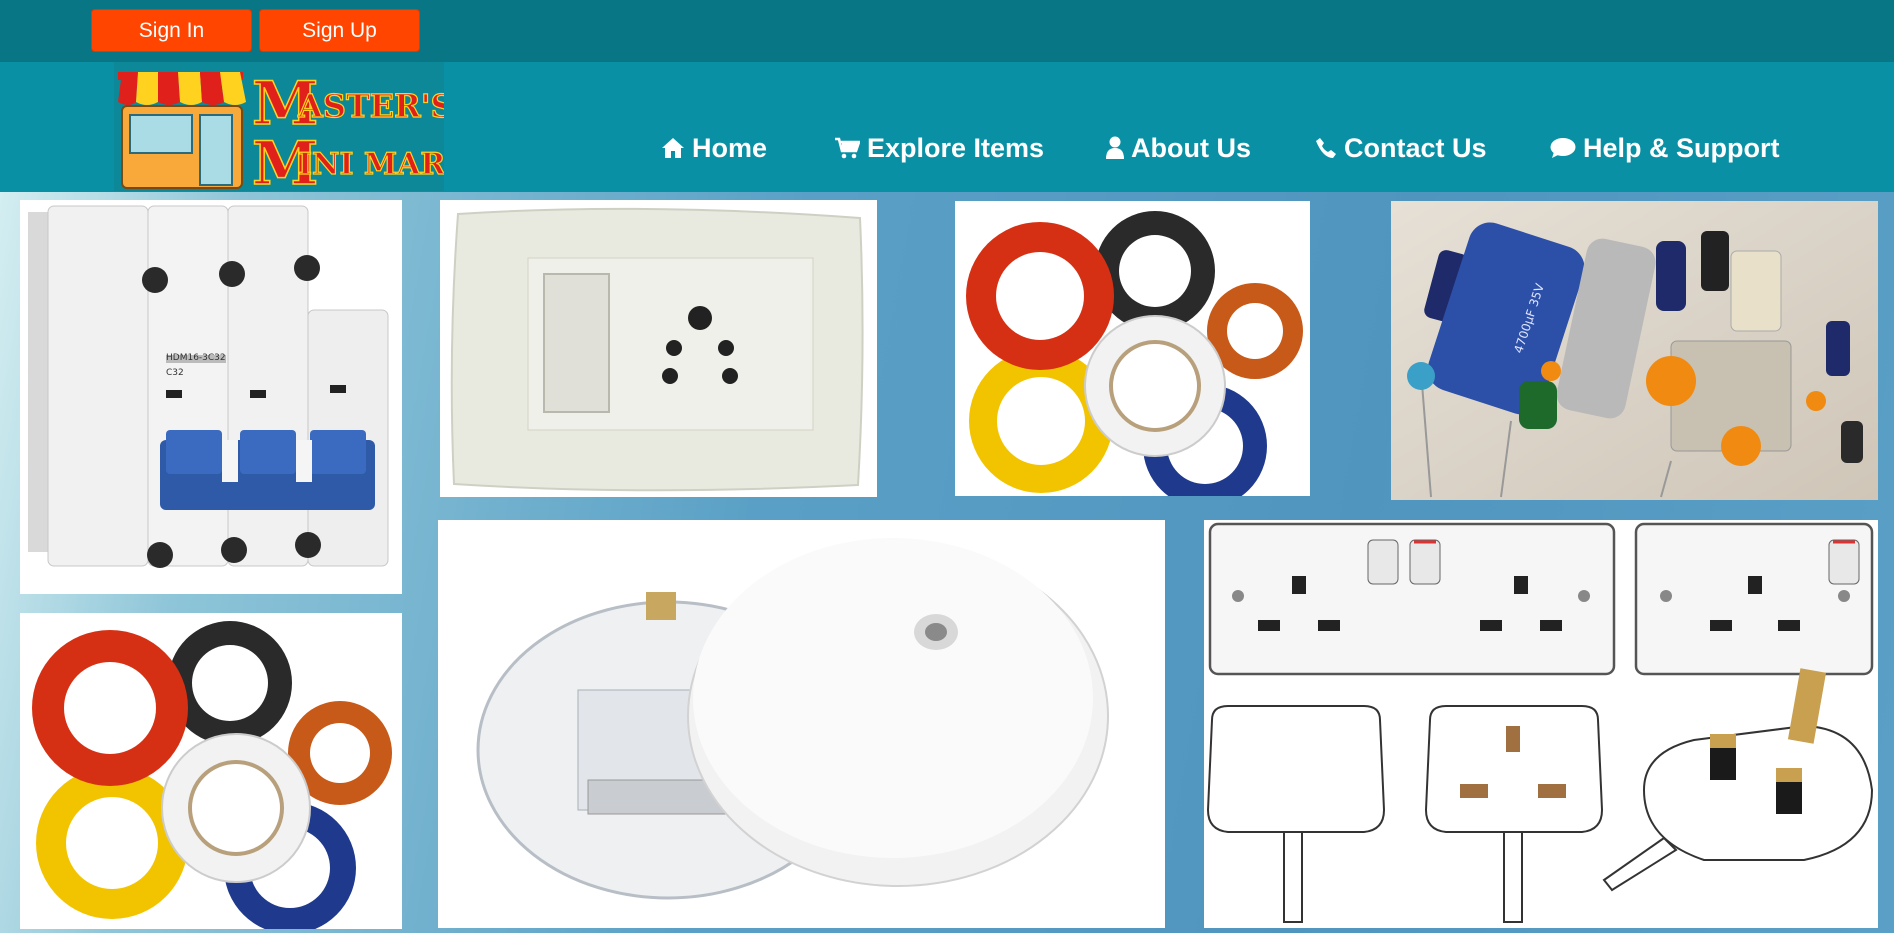 The image size is (1894, 933). I want to click on nav-item-home: Home, so click(714, 148).